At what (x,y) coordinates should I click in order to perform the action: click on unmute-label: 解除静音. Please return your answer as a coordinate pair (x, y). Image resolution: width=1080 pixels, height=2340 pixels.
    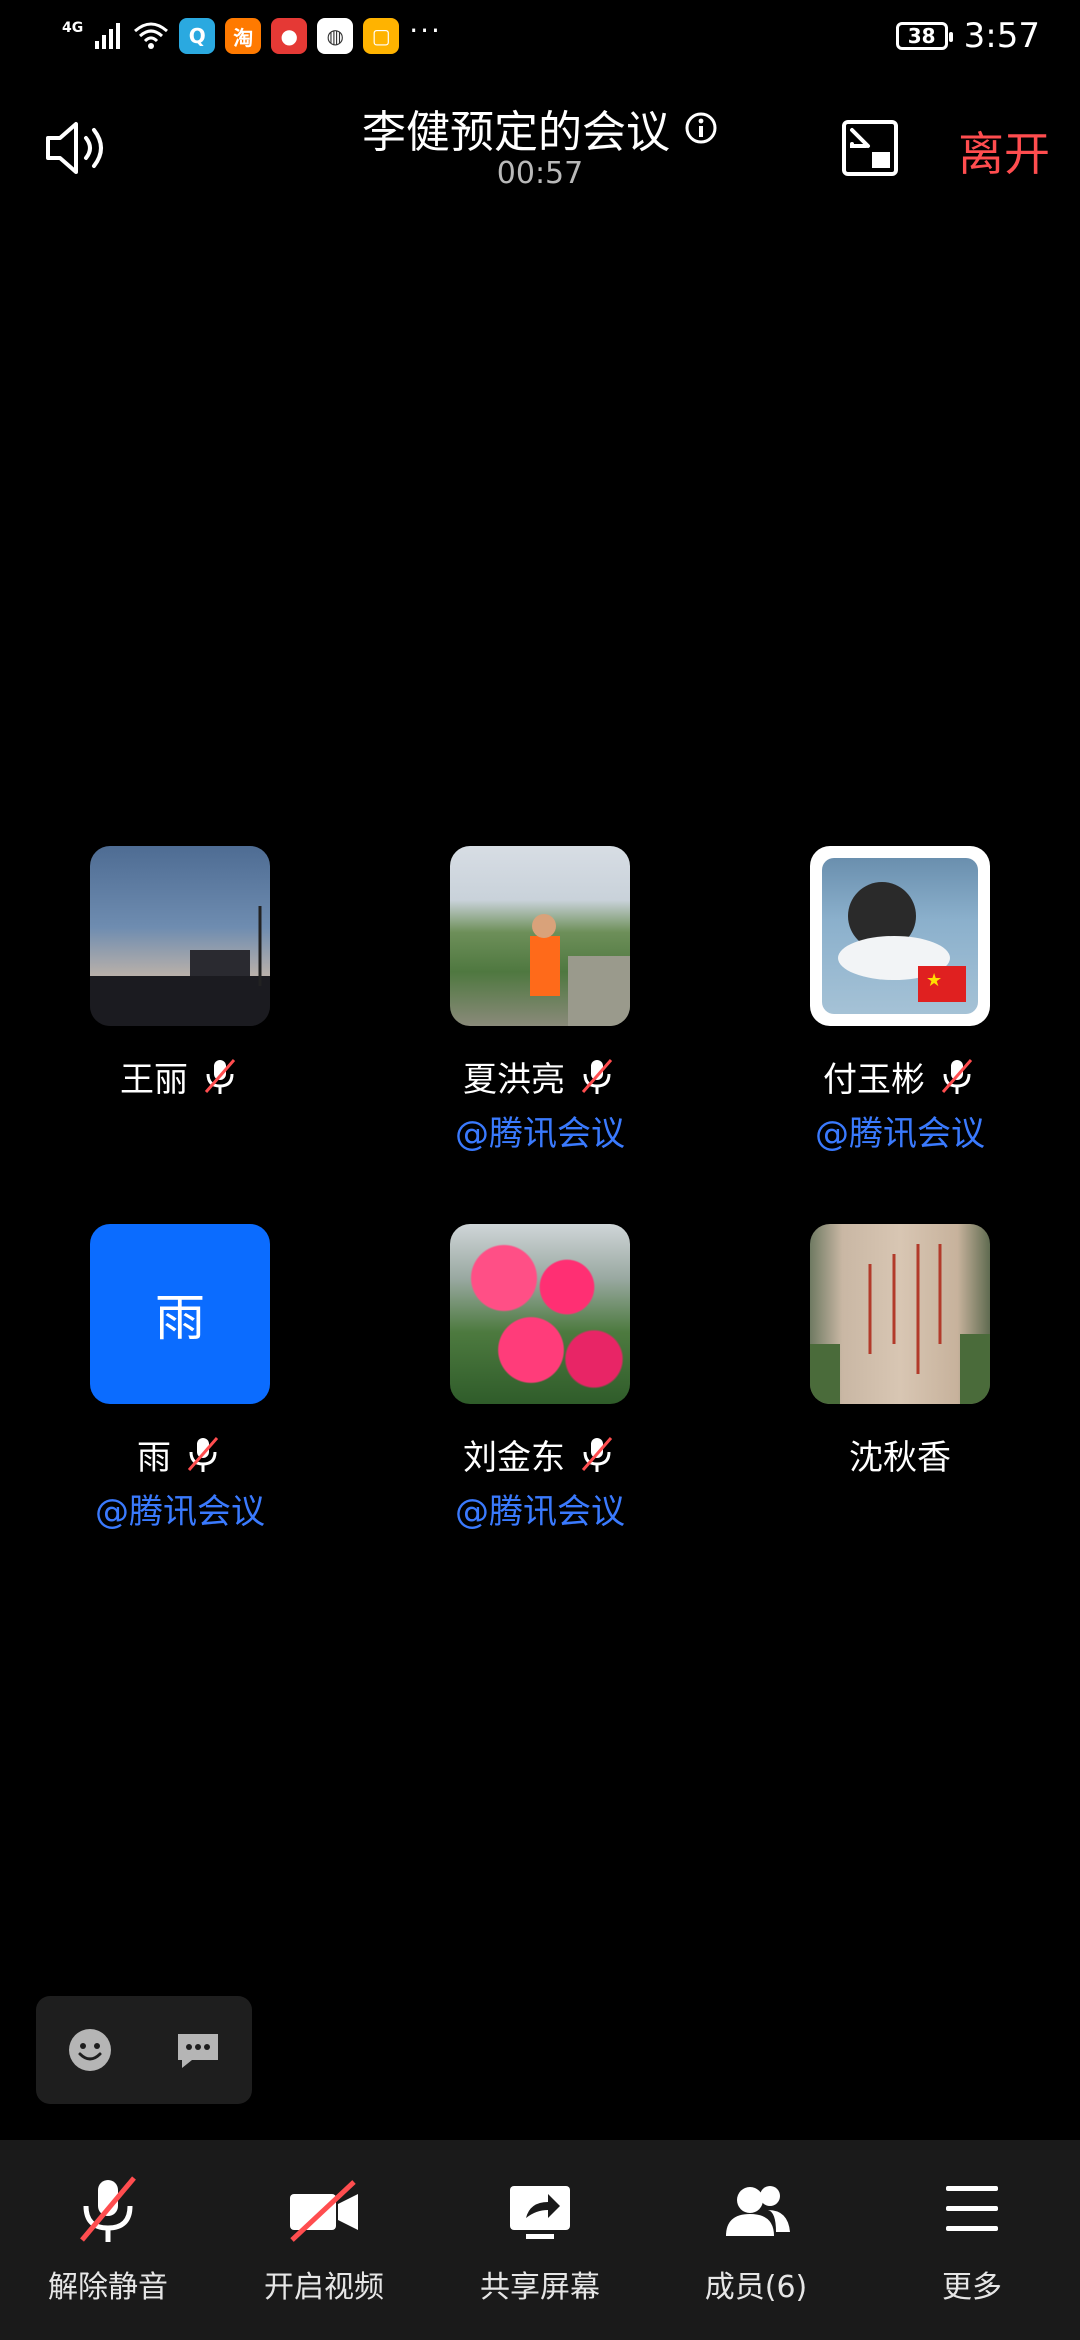
    Looking at the image, I should click on (108, 2287).